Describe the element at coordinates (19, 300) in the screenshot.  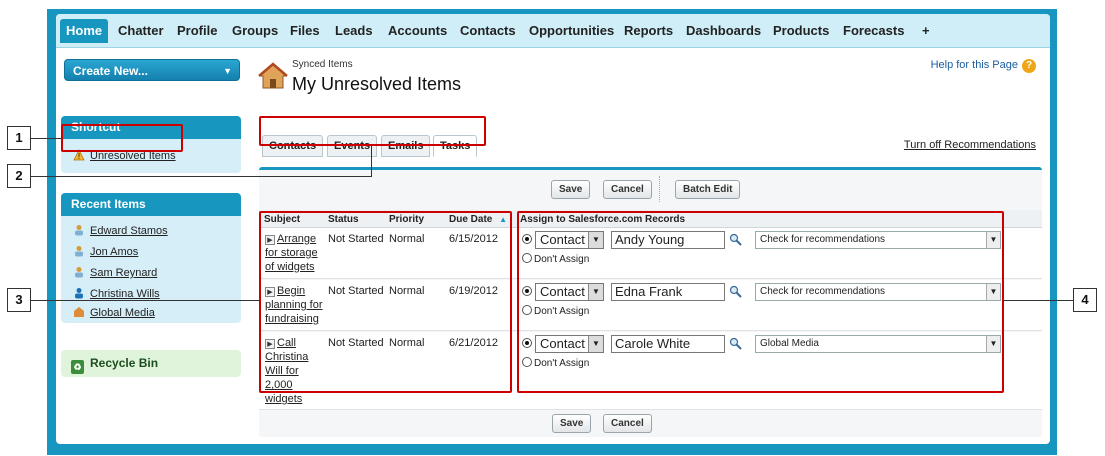
I see `callout-number-3: 3` at that location.